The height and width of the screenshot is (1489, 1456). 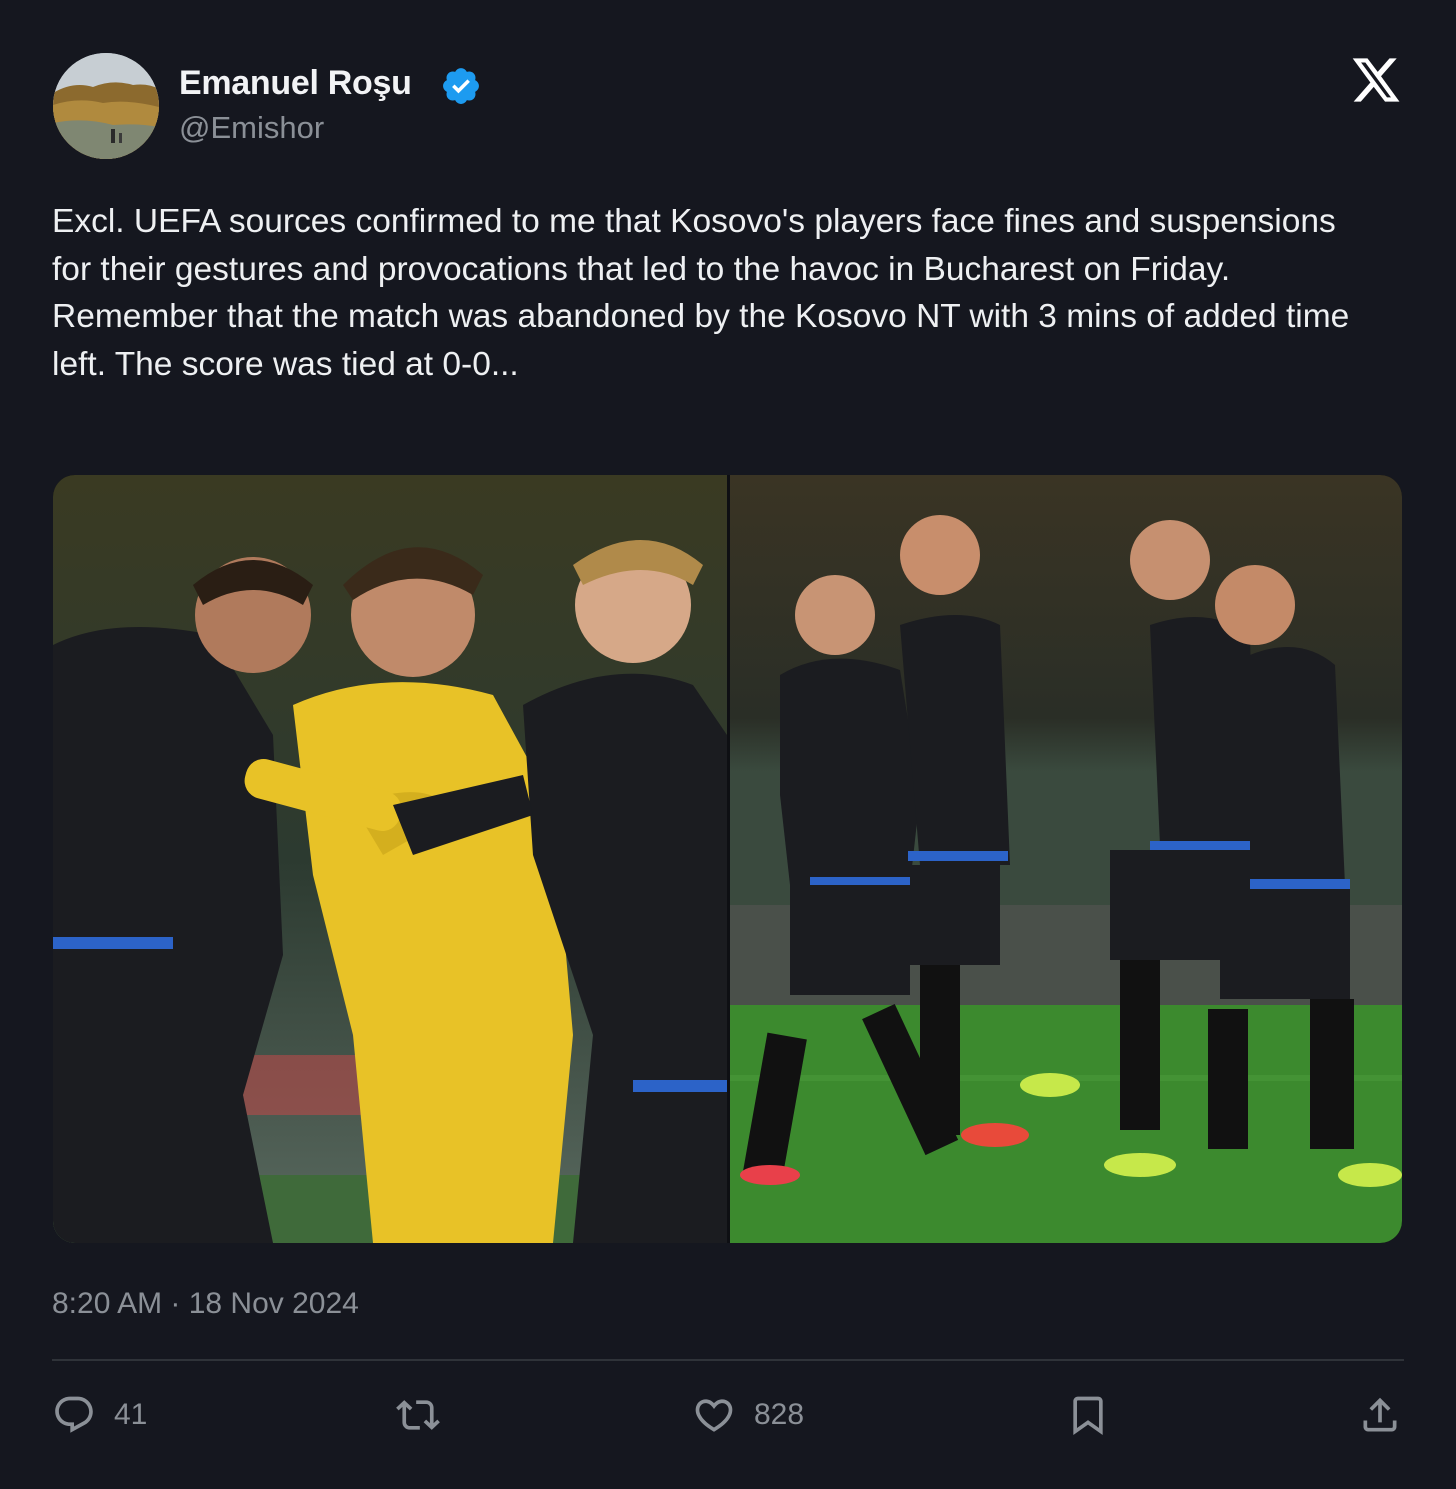 I want to click on author-handle: @Emishor, so click(x=251, y=128).